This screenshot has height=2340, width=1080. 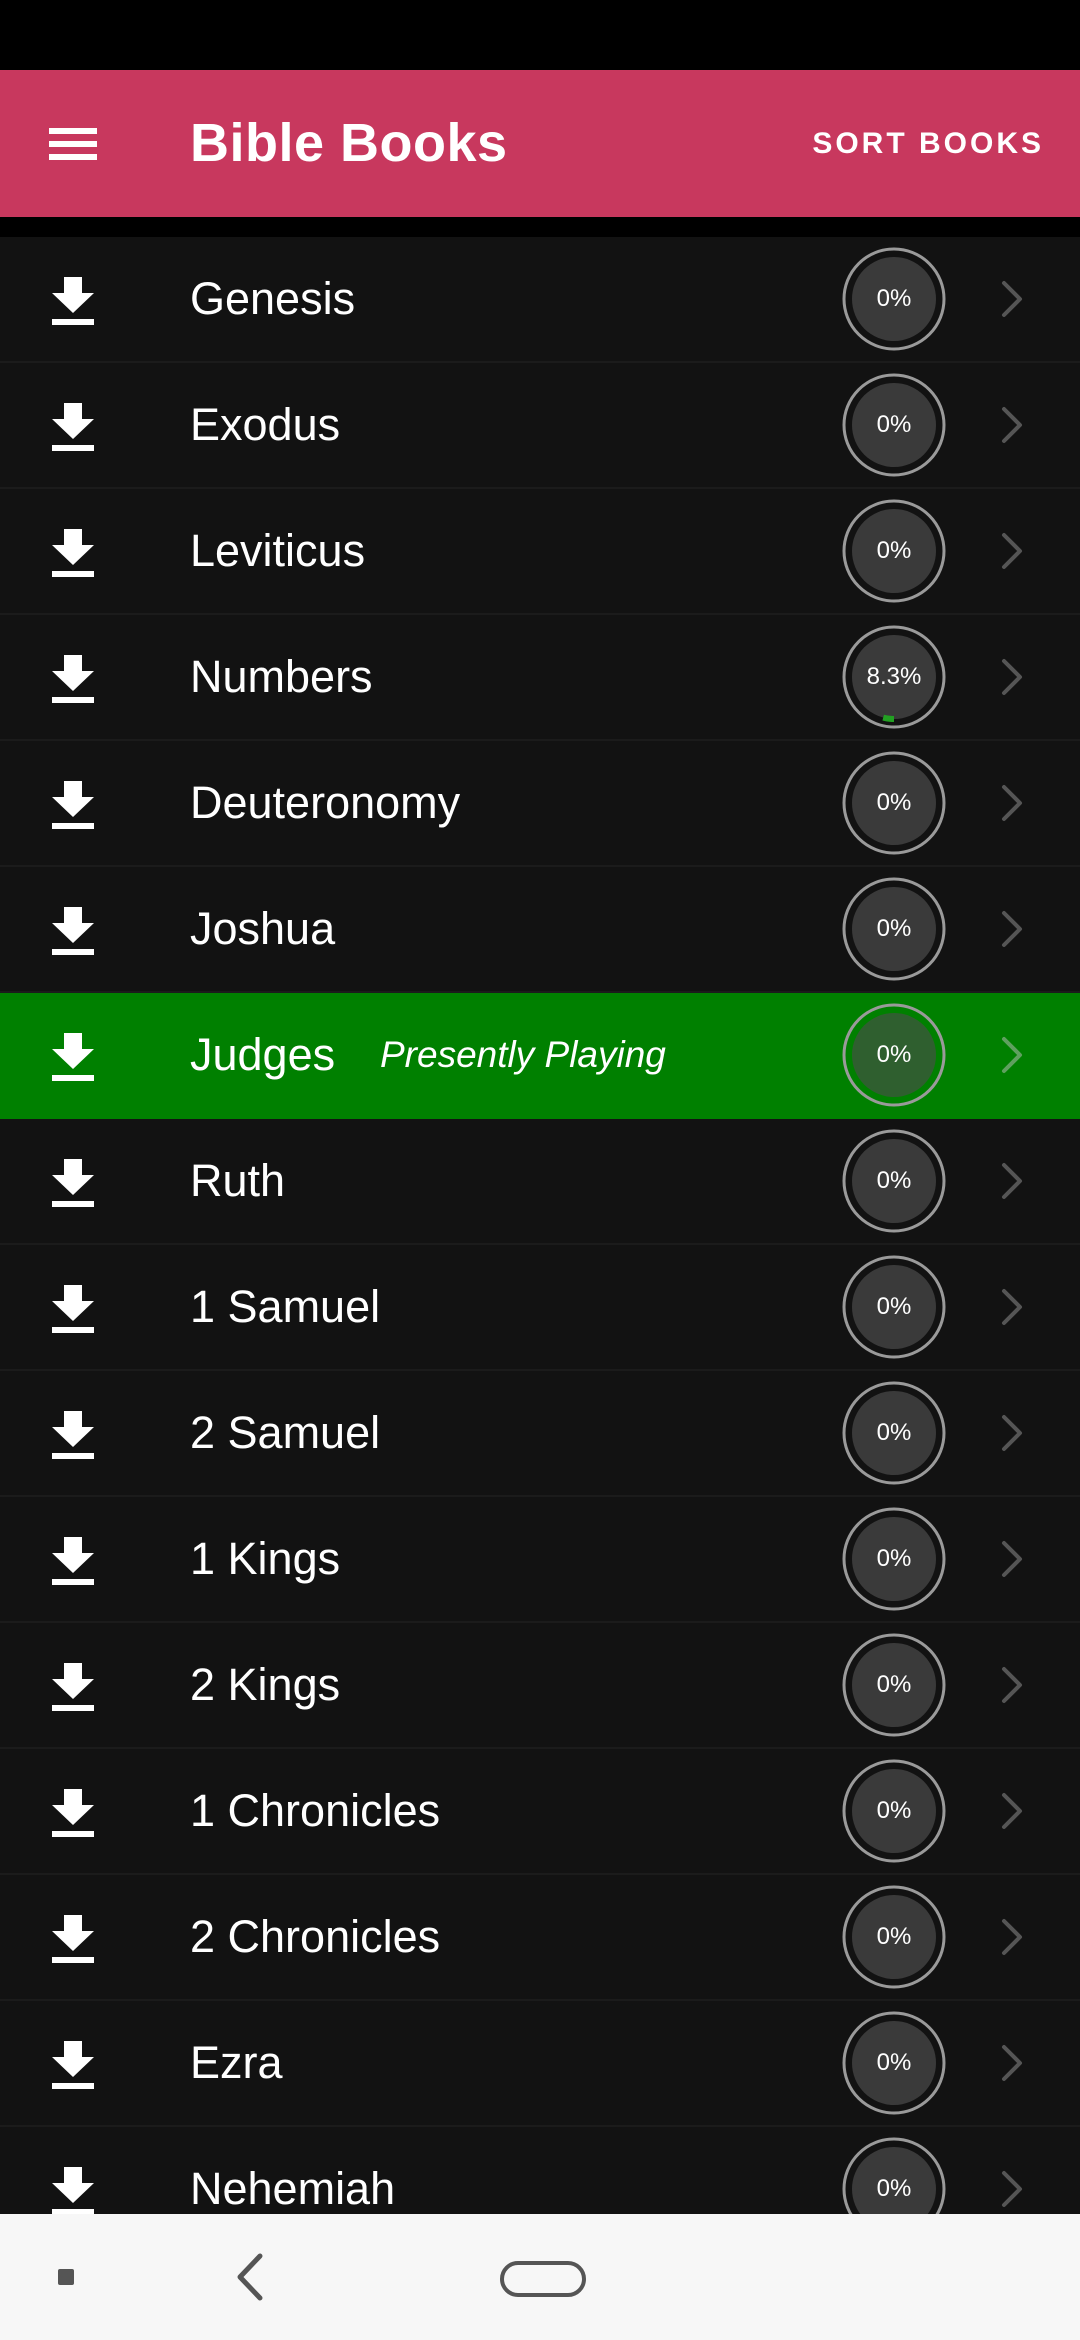 What do you see at coordinates (540, 1434) in the screenshot?
I see `book-row: 2 Samuel 0%` at bounding box center [540, 1434].